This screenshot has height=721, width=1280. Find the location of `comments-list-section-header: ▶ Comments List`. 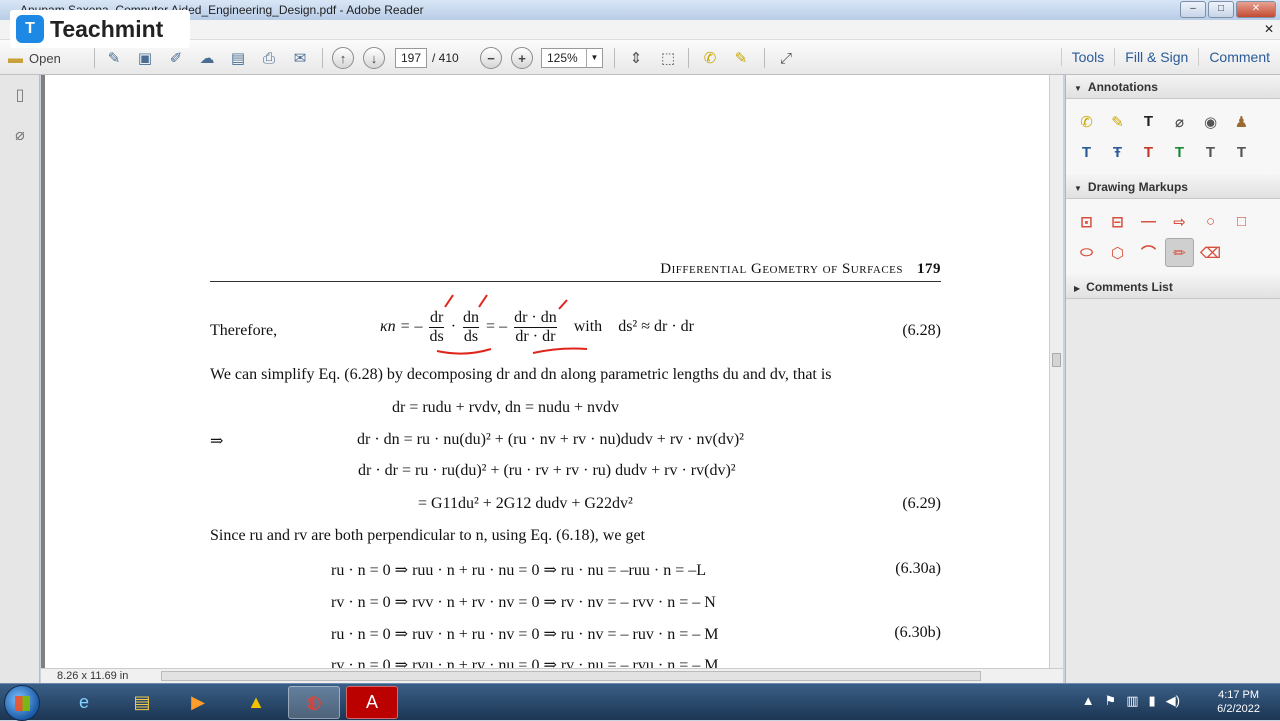

comments-list-section-header: ▶ Comments List is located at coordinates (1173, 287).